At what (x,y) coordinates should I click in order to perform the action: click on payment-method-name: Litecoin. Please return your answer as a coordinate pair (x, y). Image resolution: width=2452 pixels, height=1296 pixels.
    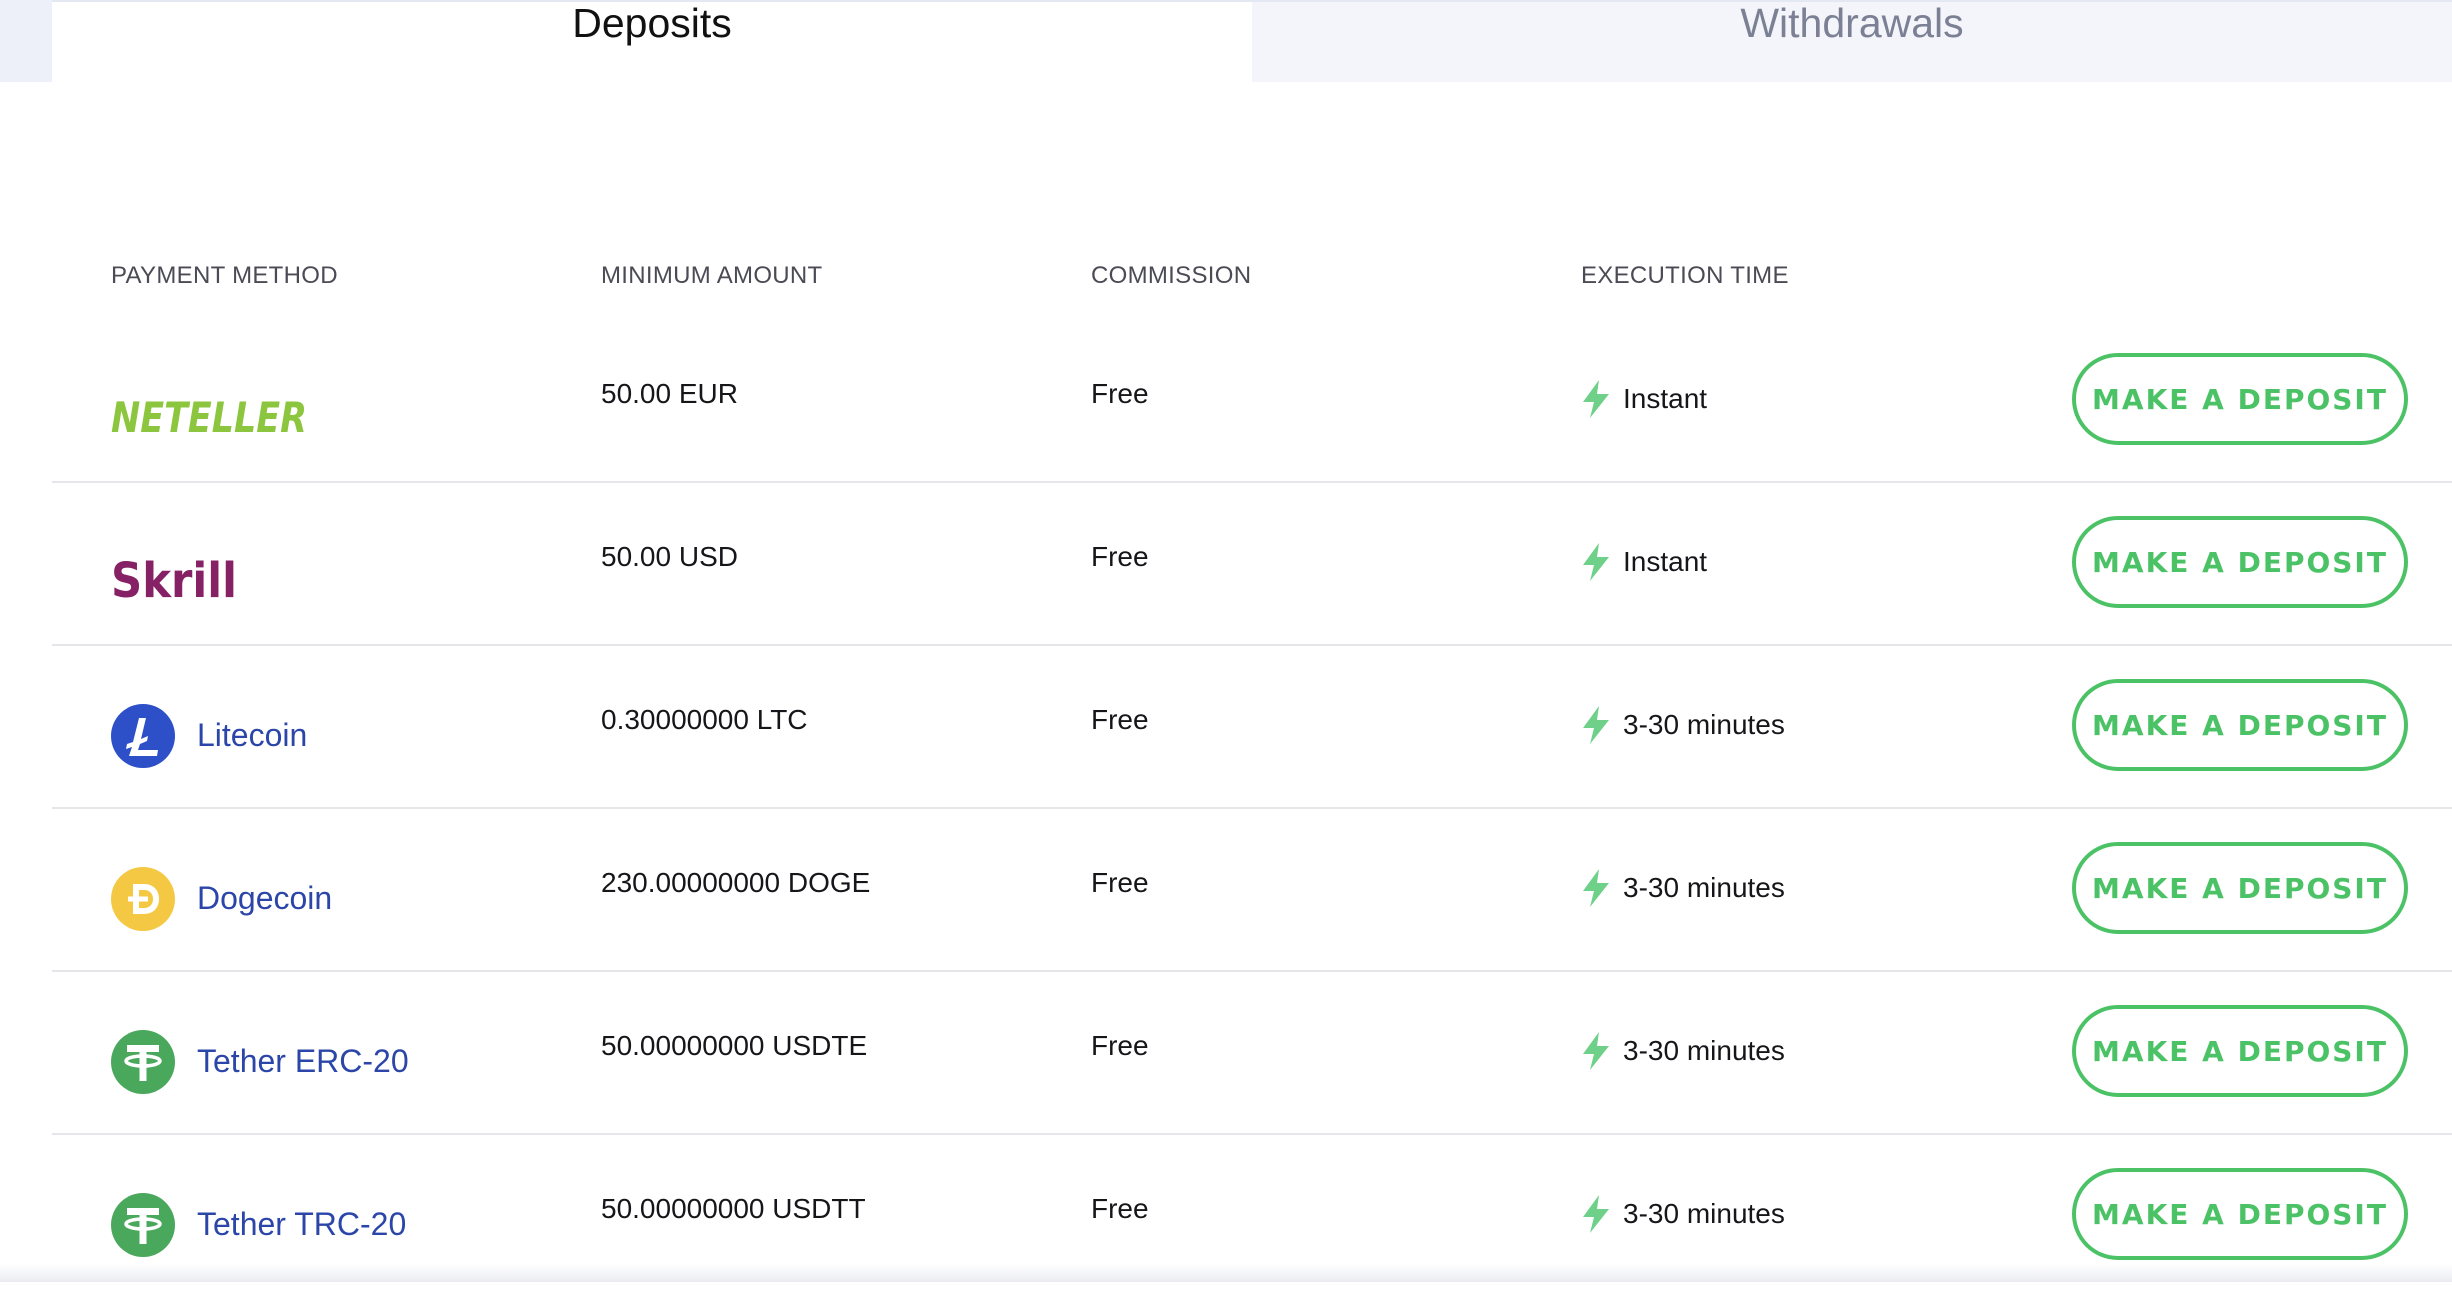
    Looking at the image, I should click on (252, 735).